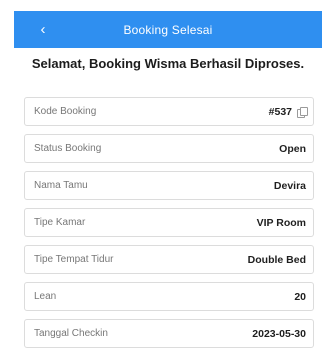  Describe the element at coordinates (302, 112) in the screenshot. I see `copy-icon` at that location.